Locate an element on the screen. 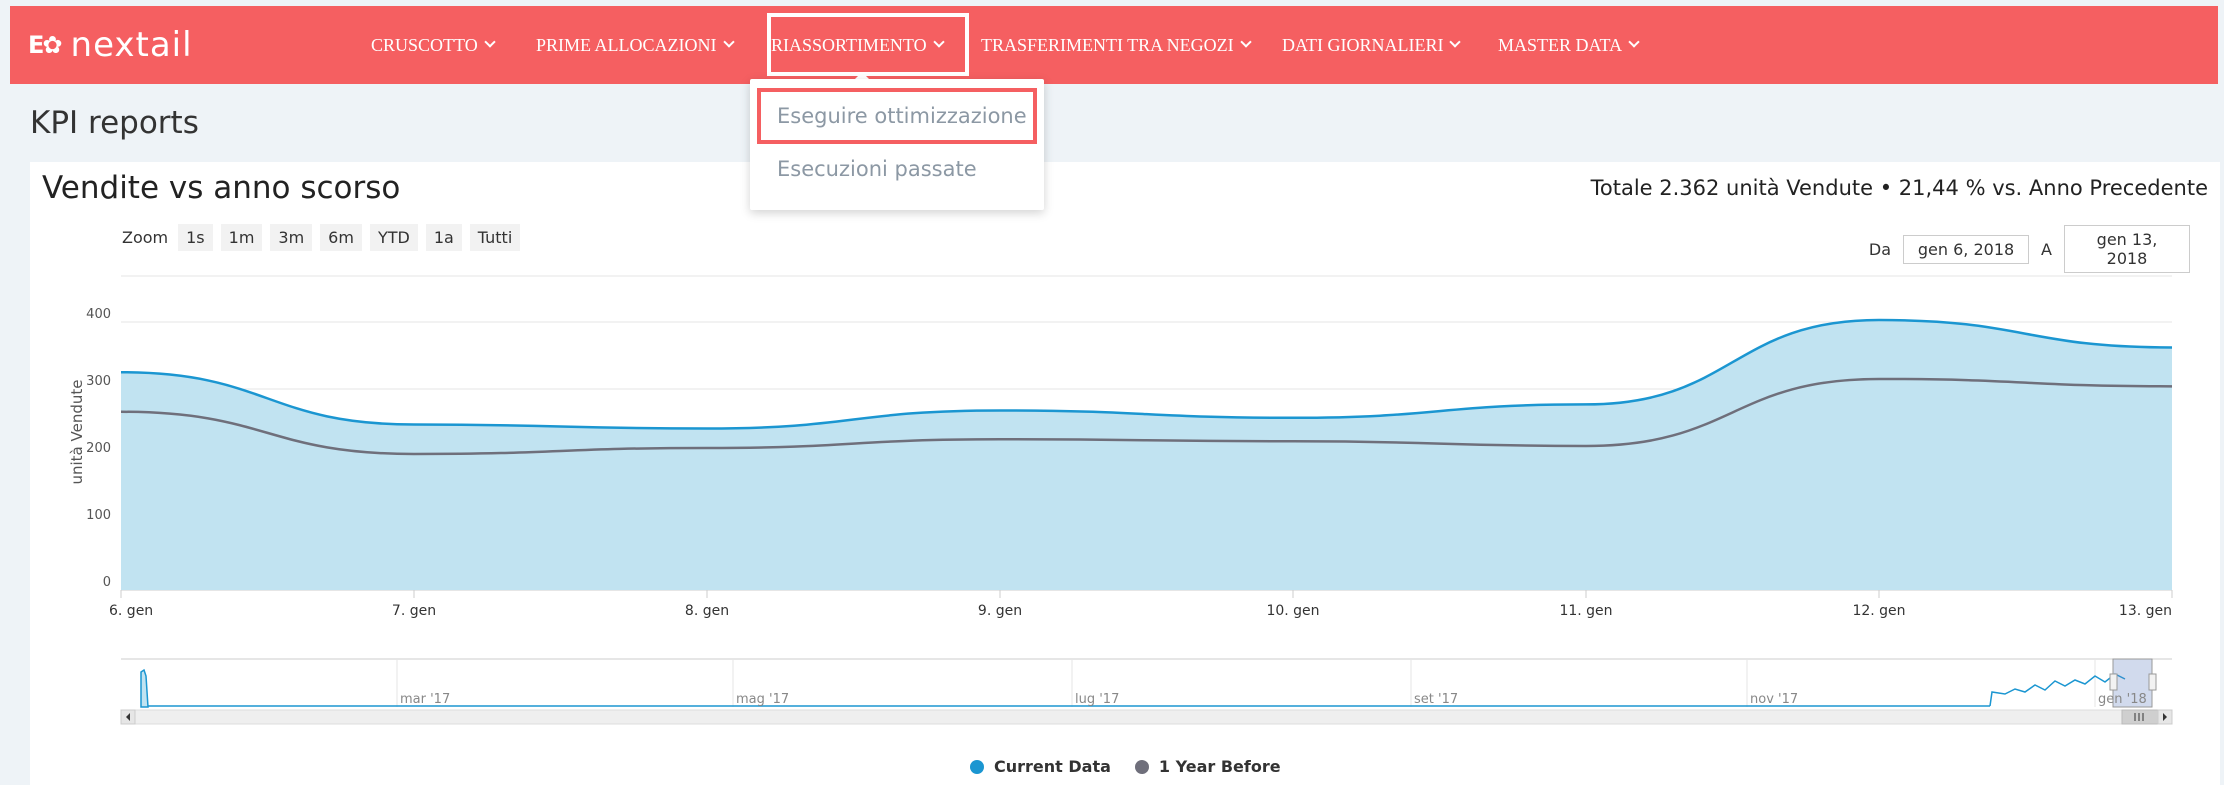 The width and height of the screenshot is (2224, 785). y-tick-label: 0 is located at coordinates (107, 582).